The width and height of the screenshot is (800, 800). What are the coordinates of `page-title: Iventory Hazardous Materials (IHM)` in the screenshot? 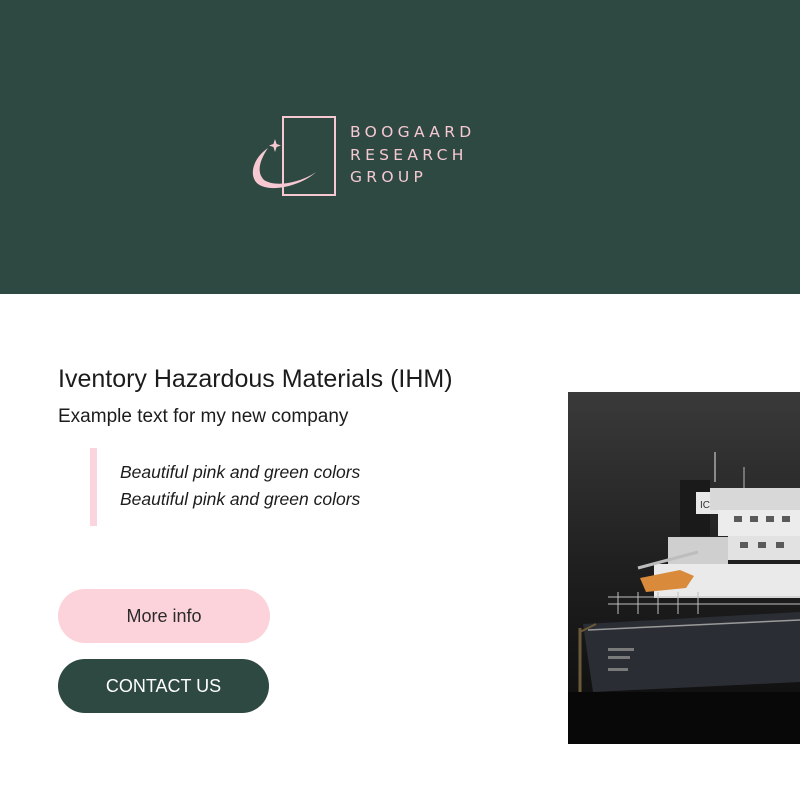 It's located at (255, 379).